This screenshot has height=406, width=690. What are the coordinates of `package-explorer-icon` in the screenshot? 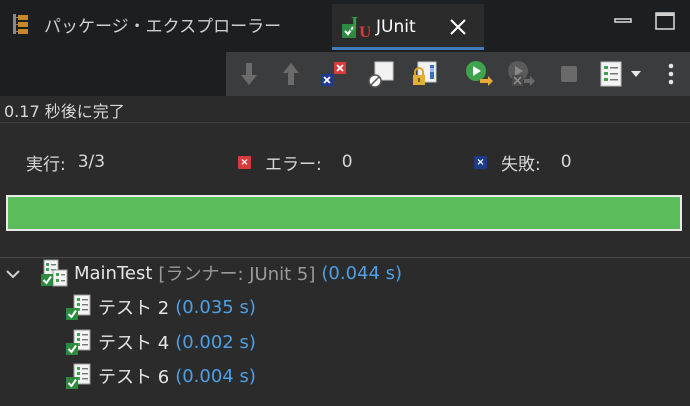 It's located at (21, 24).